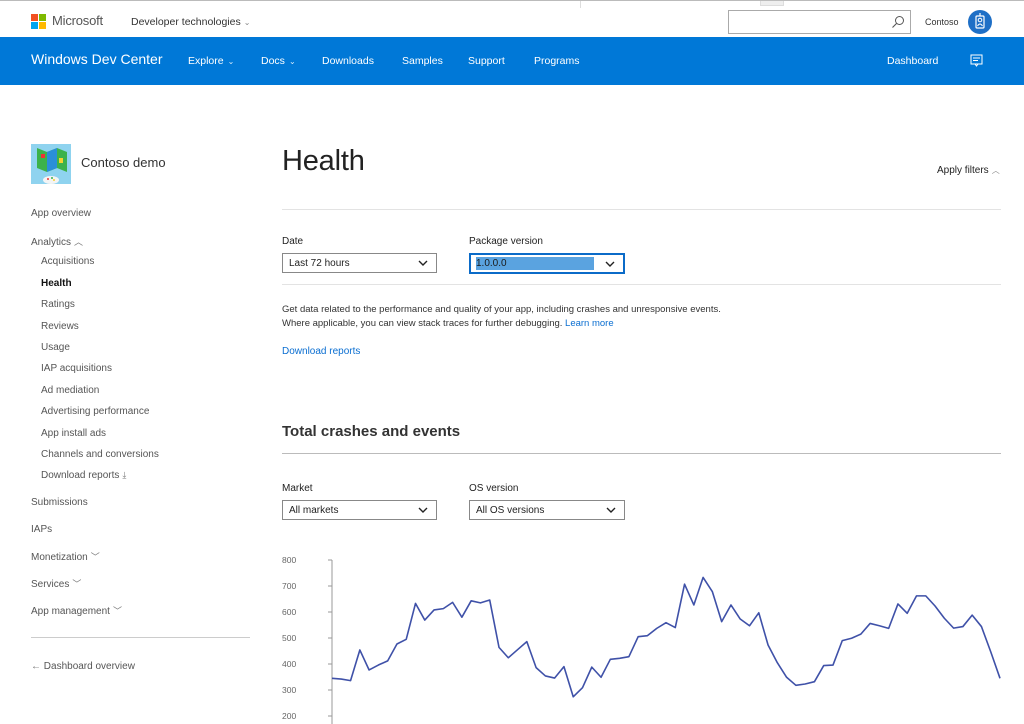 The width and height of the screenshot is (1024, 724). Describe the element at coordinates (557, 61) in the screenshot. I see `nav-programs: Programs` at that location.